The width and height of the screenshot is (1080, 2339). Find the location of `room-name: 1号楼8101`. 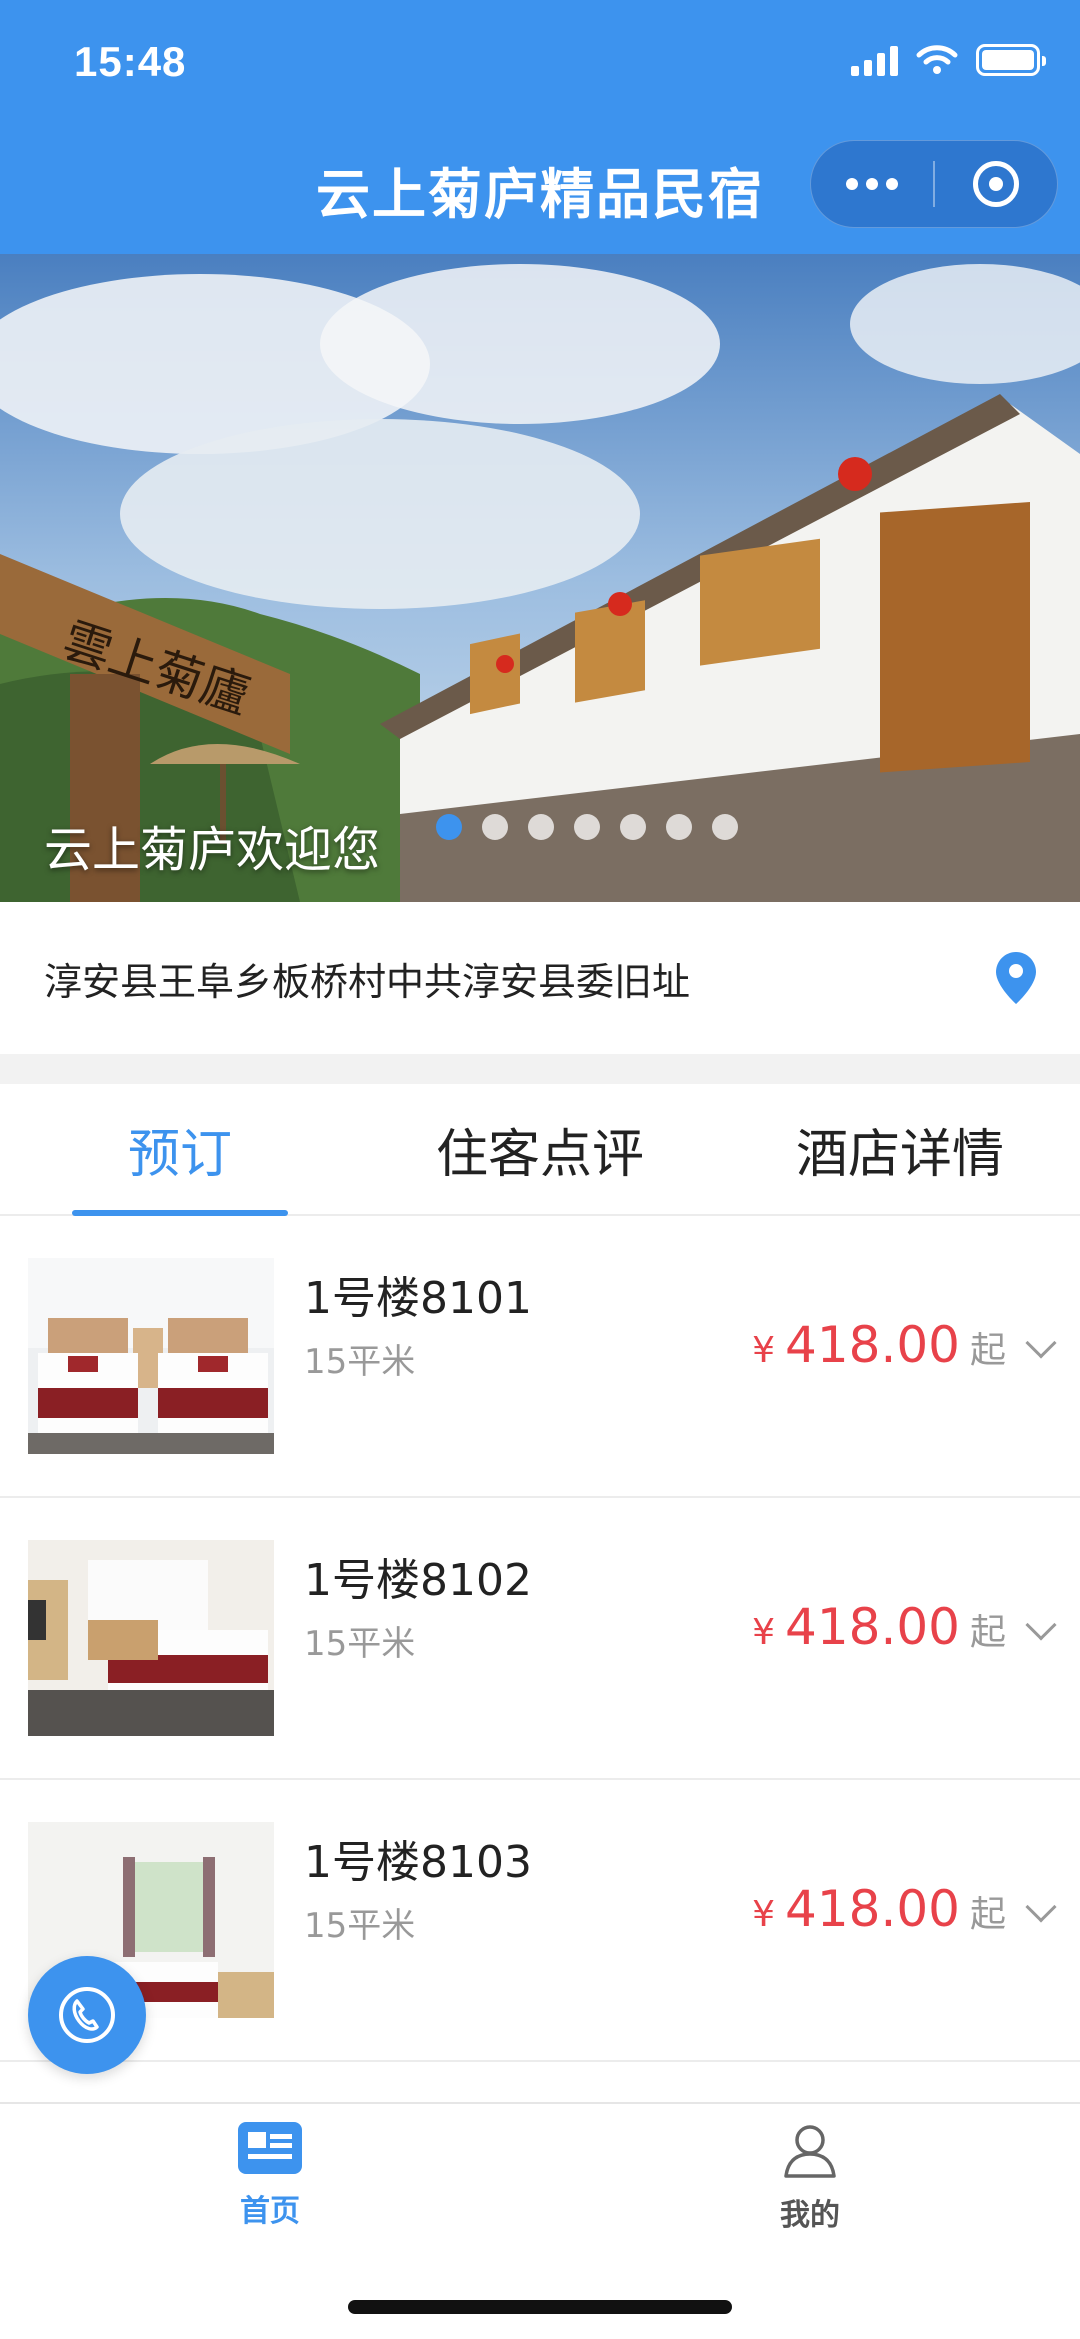

room-name: 1号楼8101 is located at coordinates (418, 1298).